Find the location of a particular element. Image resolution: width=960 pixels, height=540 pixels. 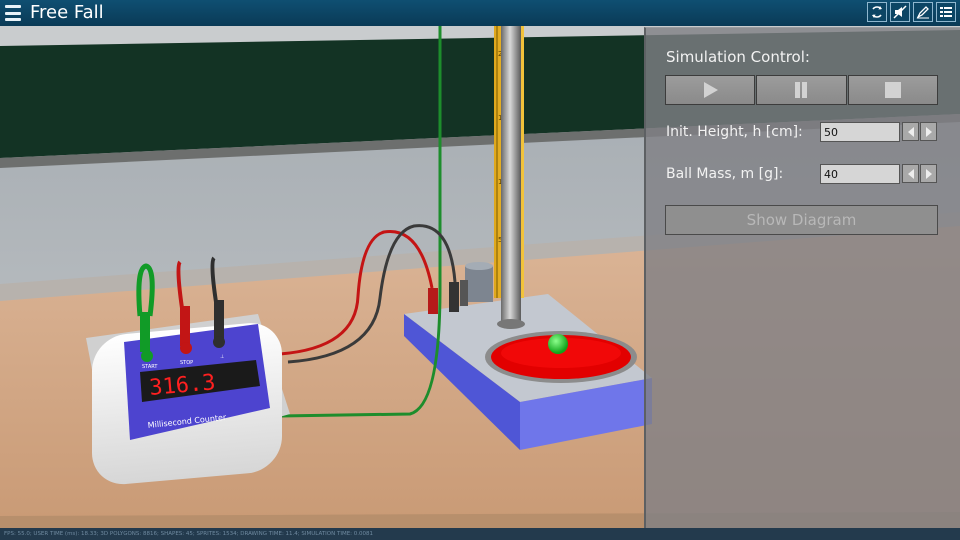

terminal-label-start: START is located at coordinates (150, 367).